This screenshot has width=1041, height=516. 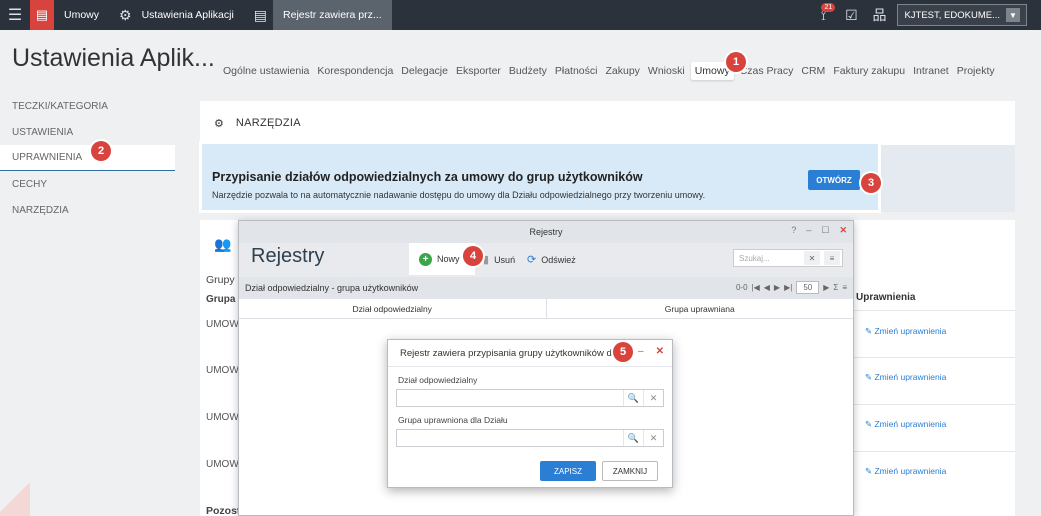 I want to click on group-field-label: Grupa uprawniona dla Działu, so click(x=453, y=420).